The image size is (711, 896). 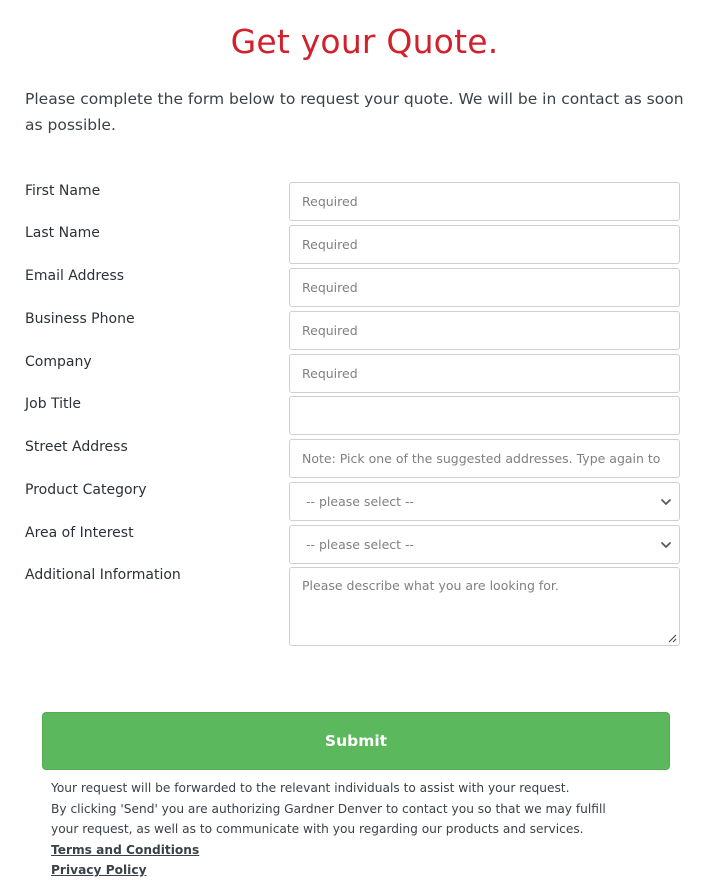 I want to click on first-name-input: Required, so click(x=484, y=201).